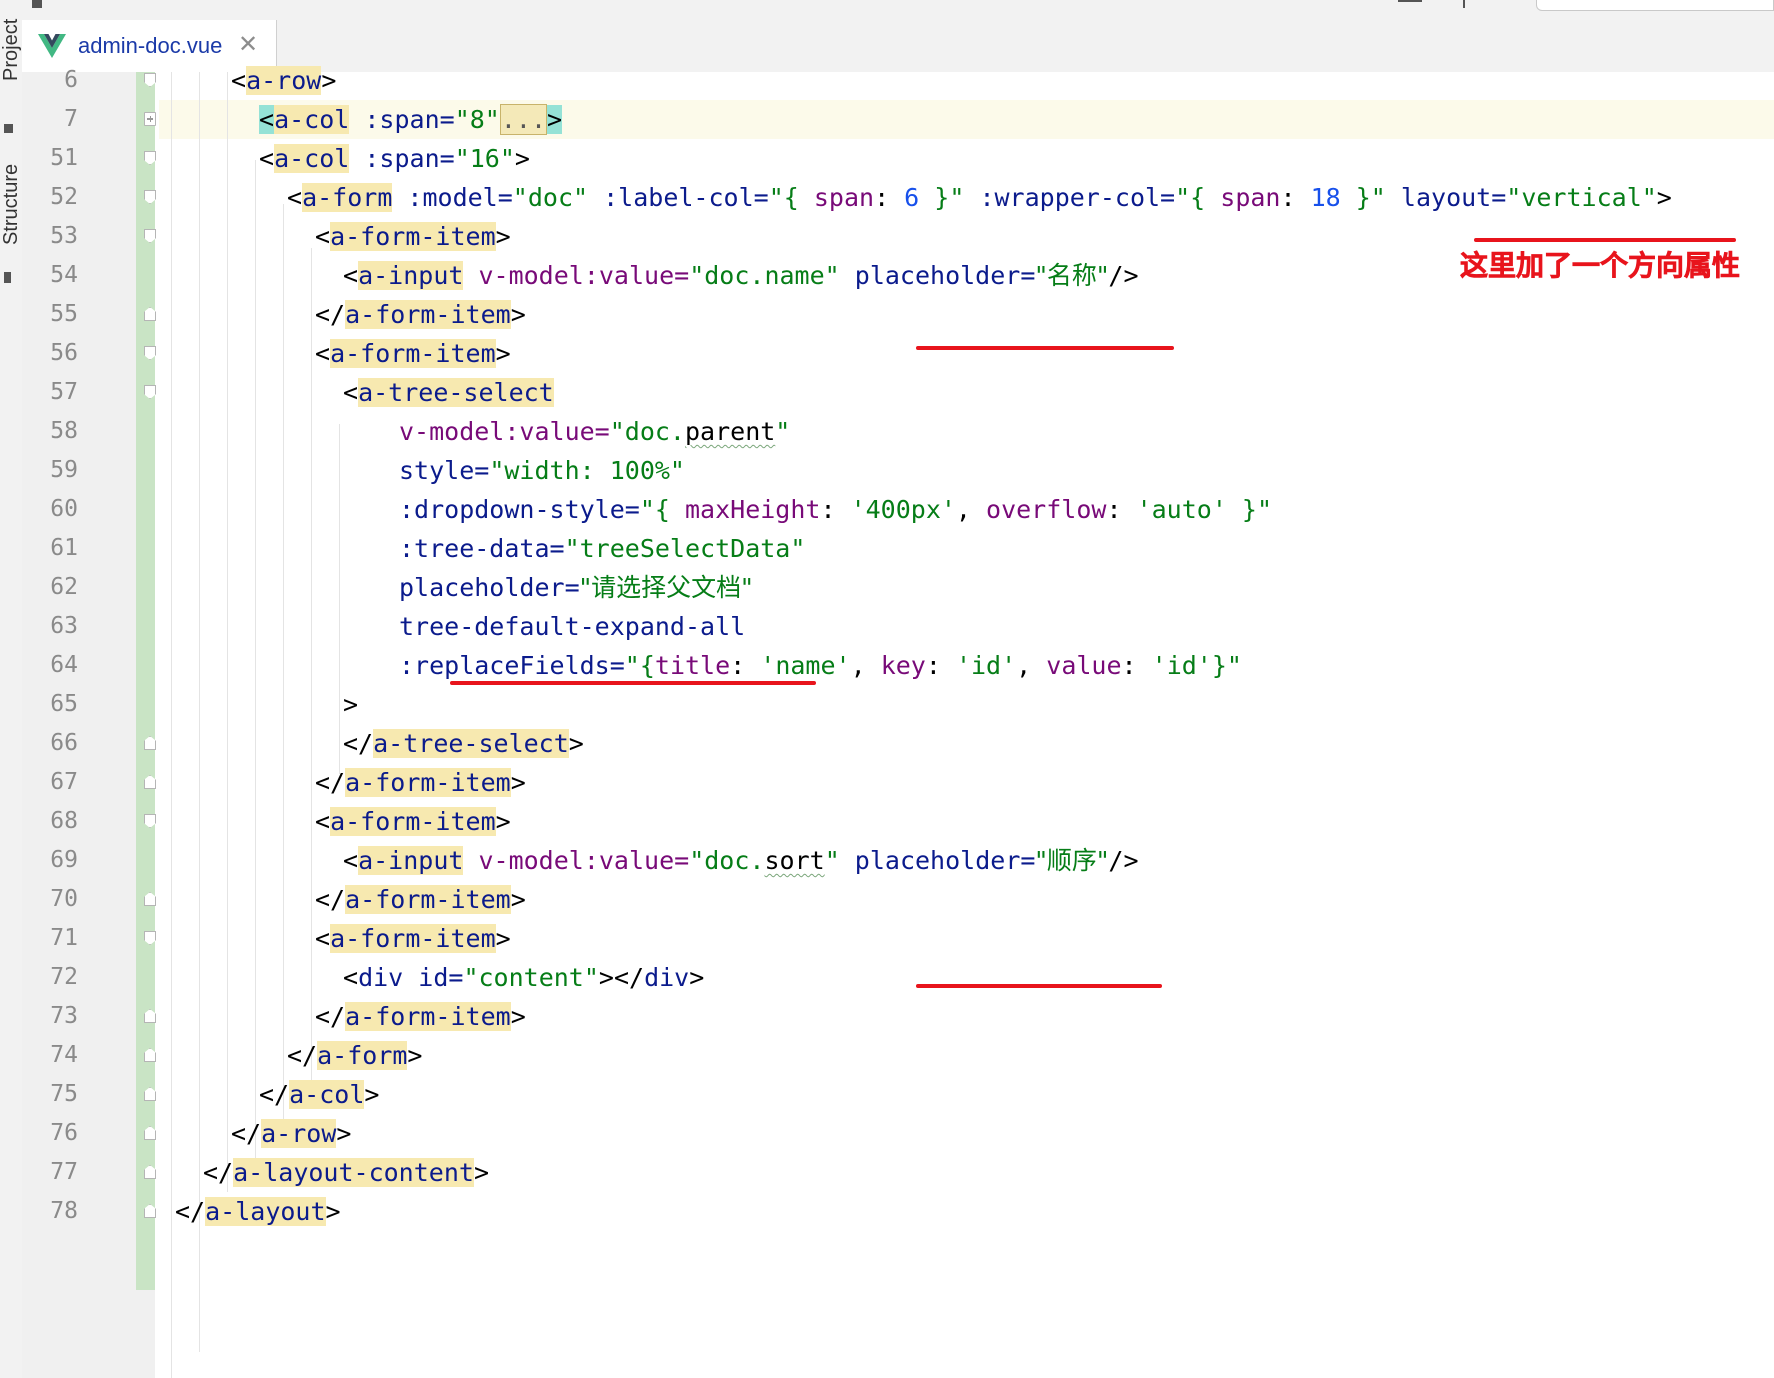  I want to click on code-text: </a-layout>, so click(258, 1211).